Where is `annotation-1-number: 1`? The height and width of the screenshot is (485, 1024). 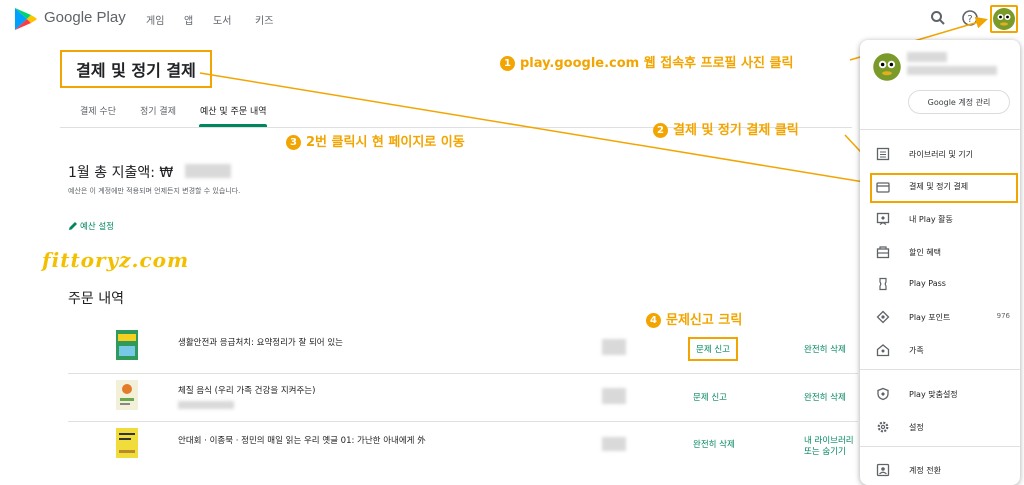 annotation-1-number: 1 is located at coordinates (507, 63).